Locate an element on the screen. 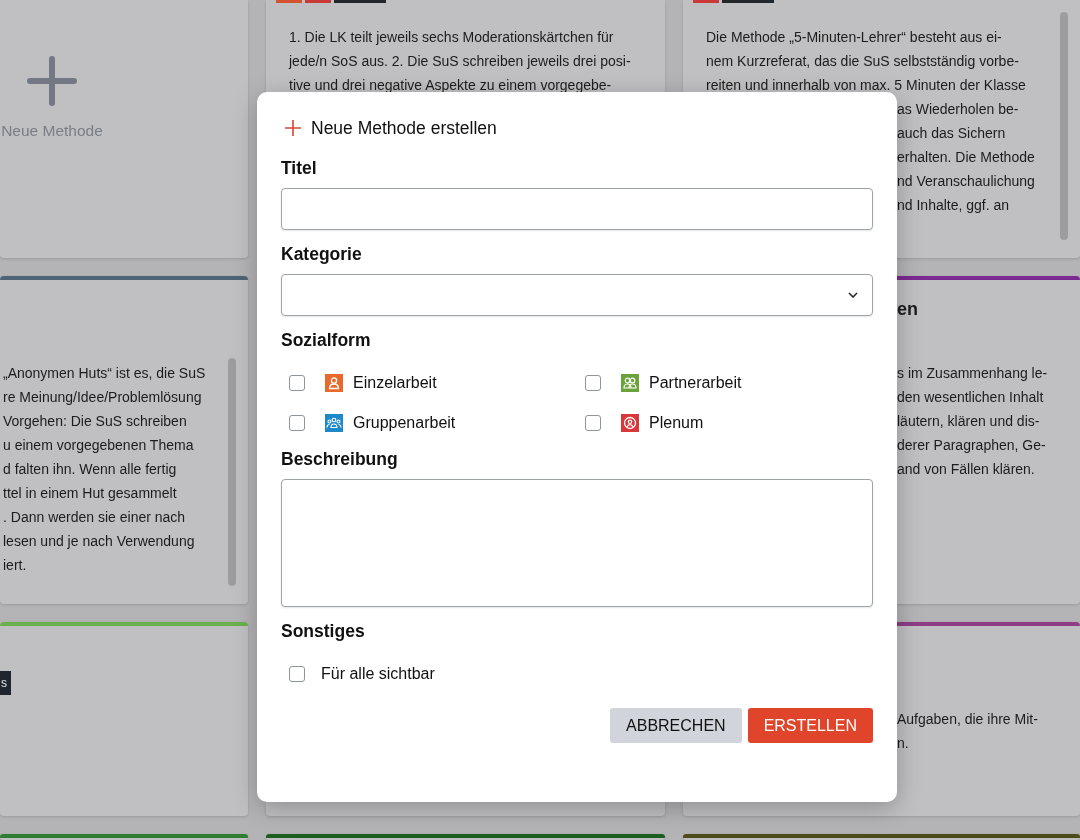 The height and width of the screenshot is (840, 1080). dialog-title: Neue Methode erstellen is located at coordinates (404, 128).